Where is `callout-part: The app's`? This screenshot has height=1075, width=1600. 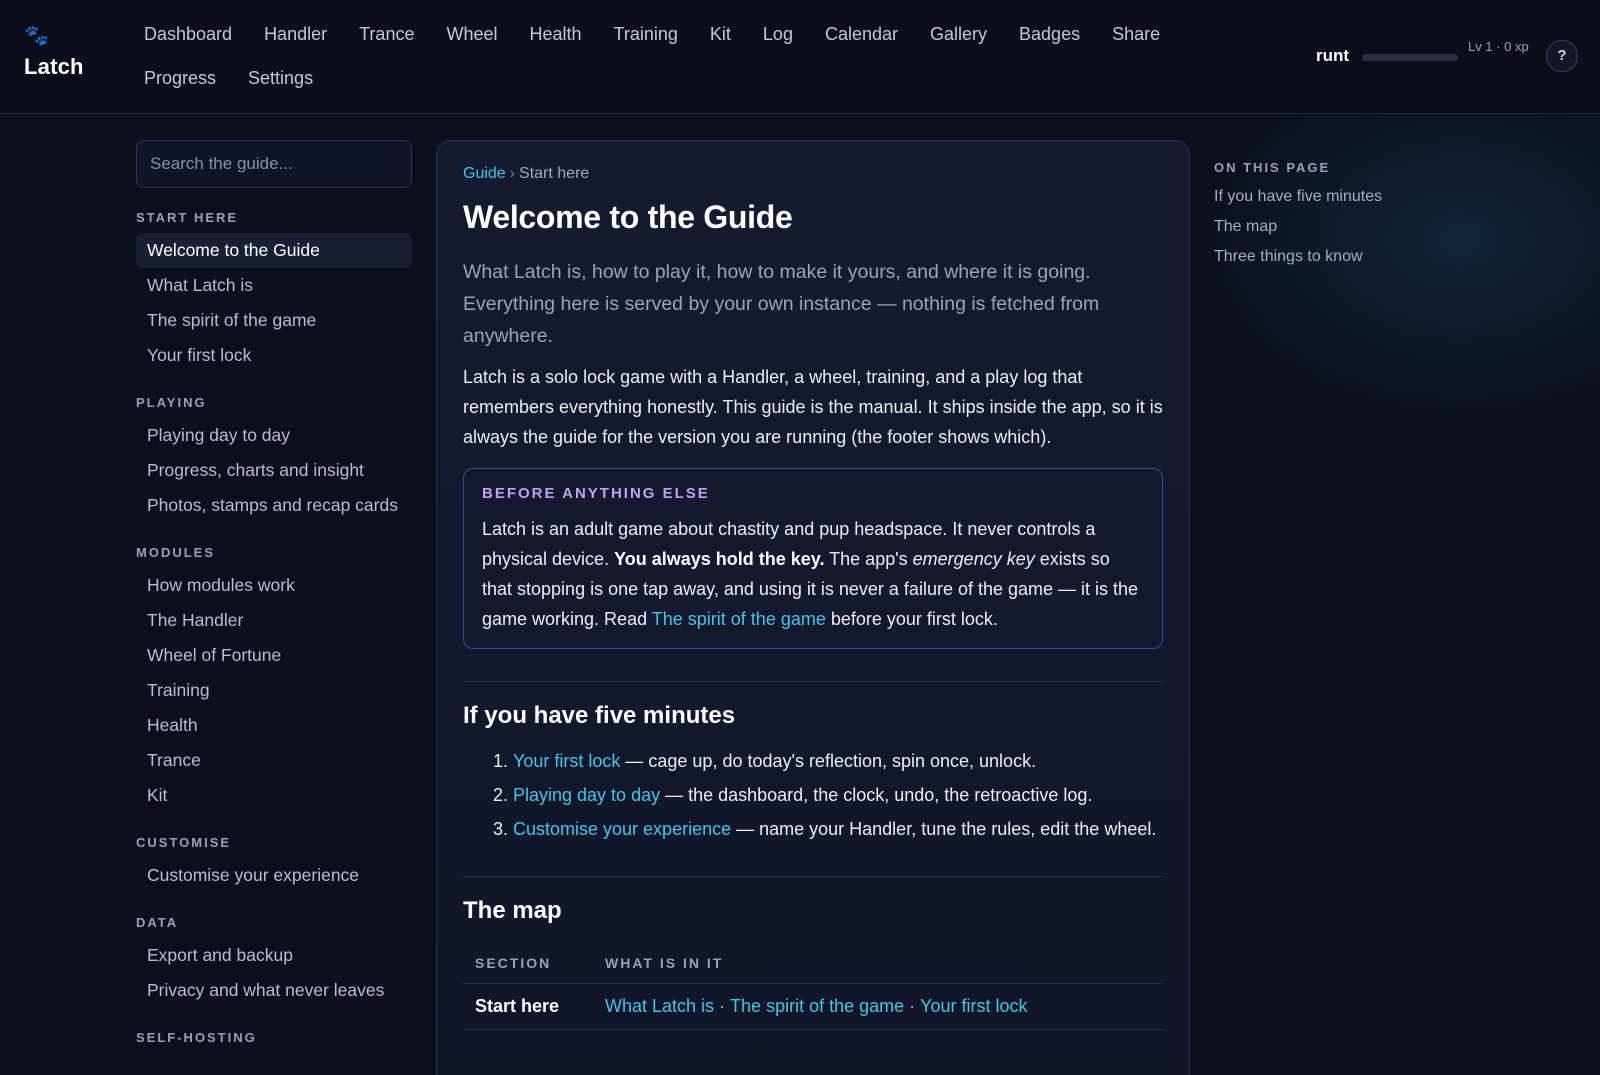 callout-part: The app's is located at coordinates (868, 559).